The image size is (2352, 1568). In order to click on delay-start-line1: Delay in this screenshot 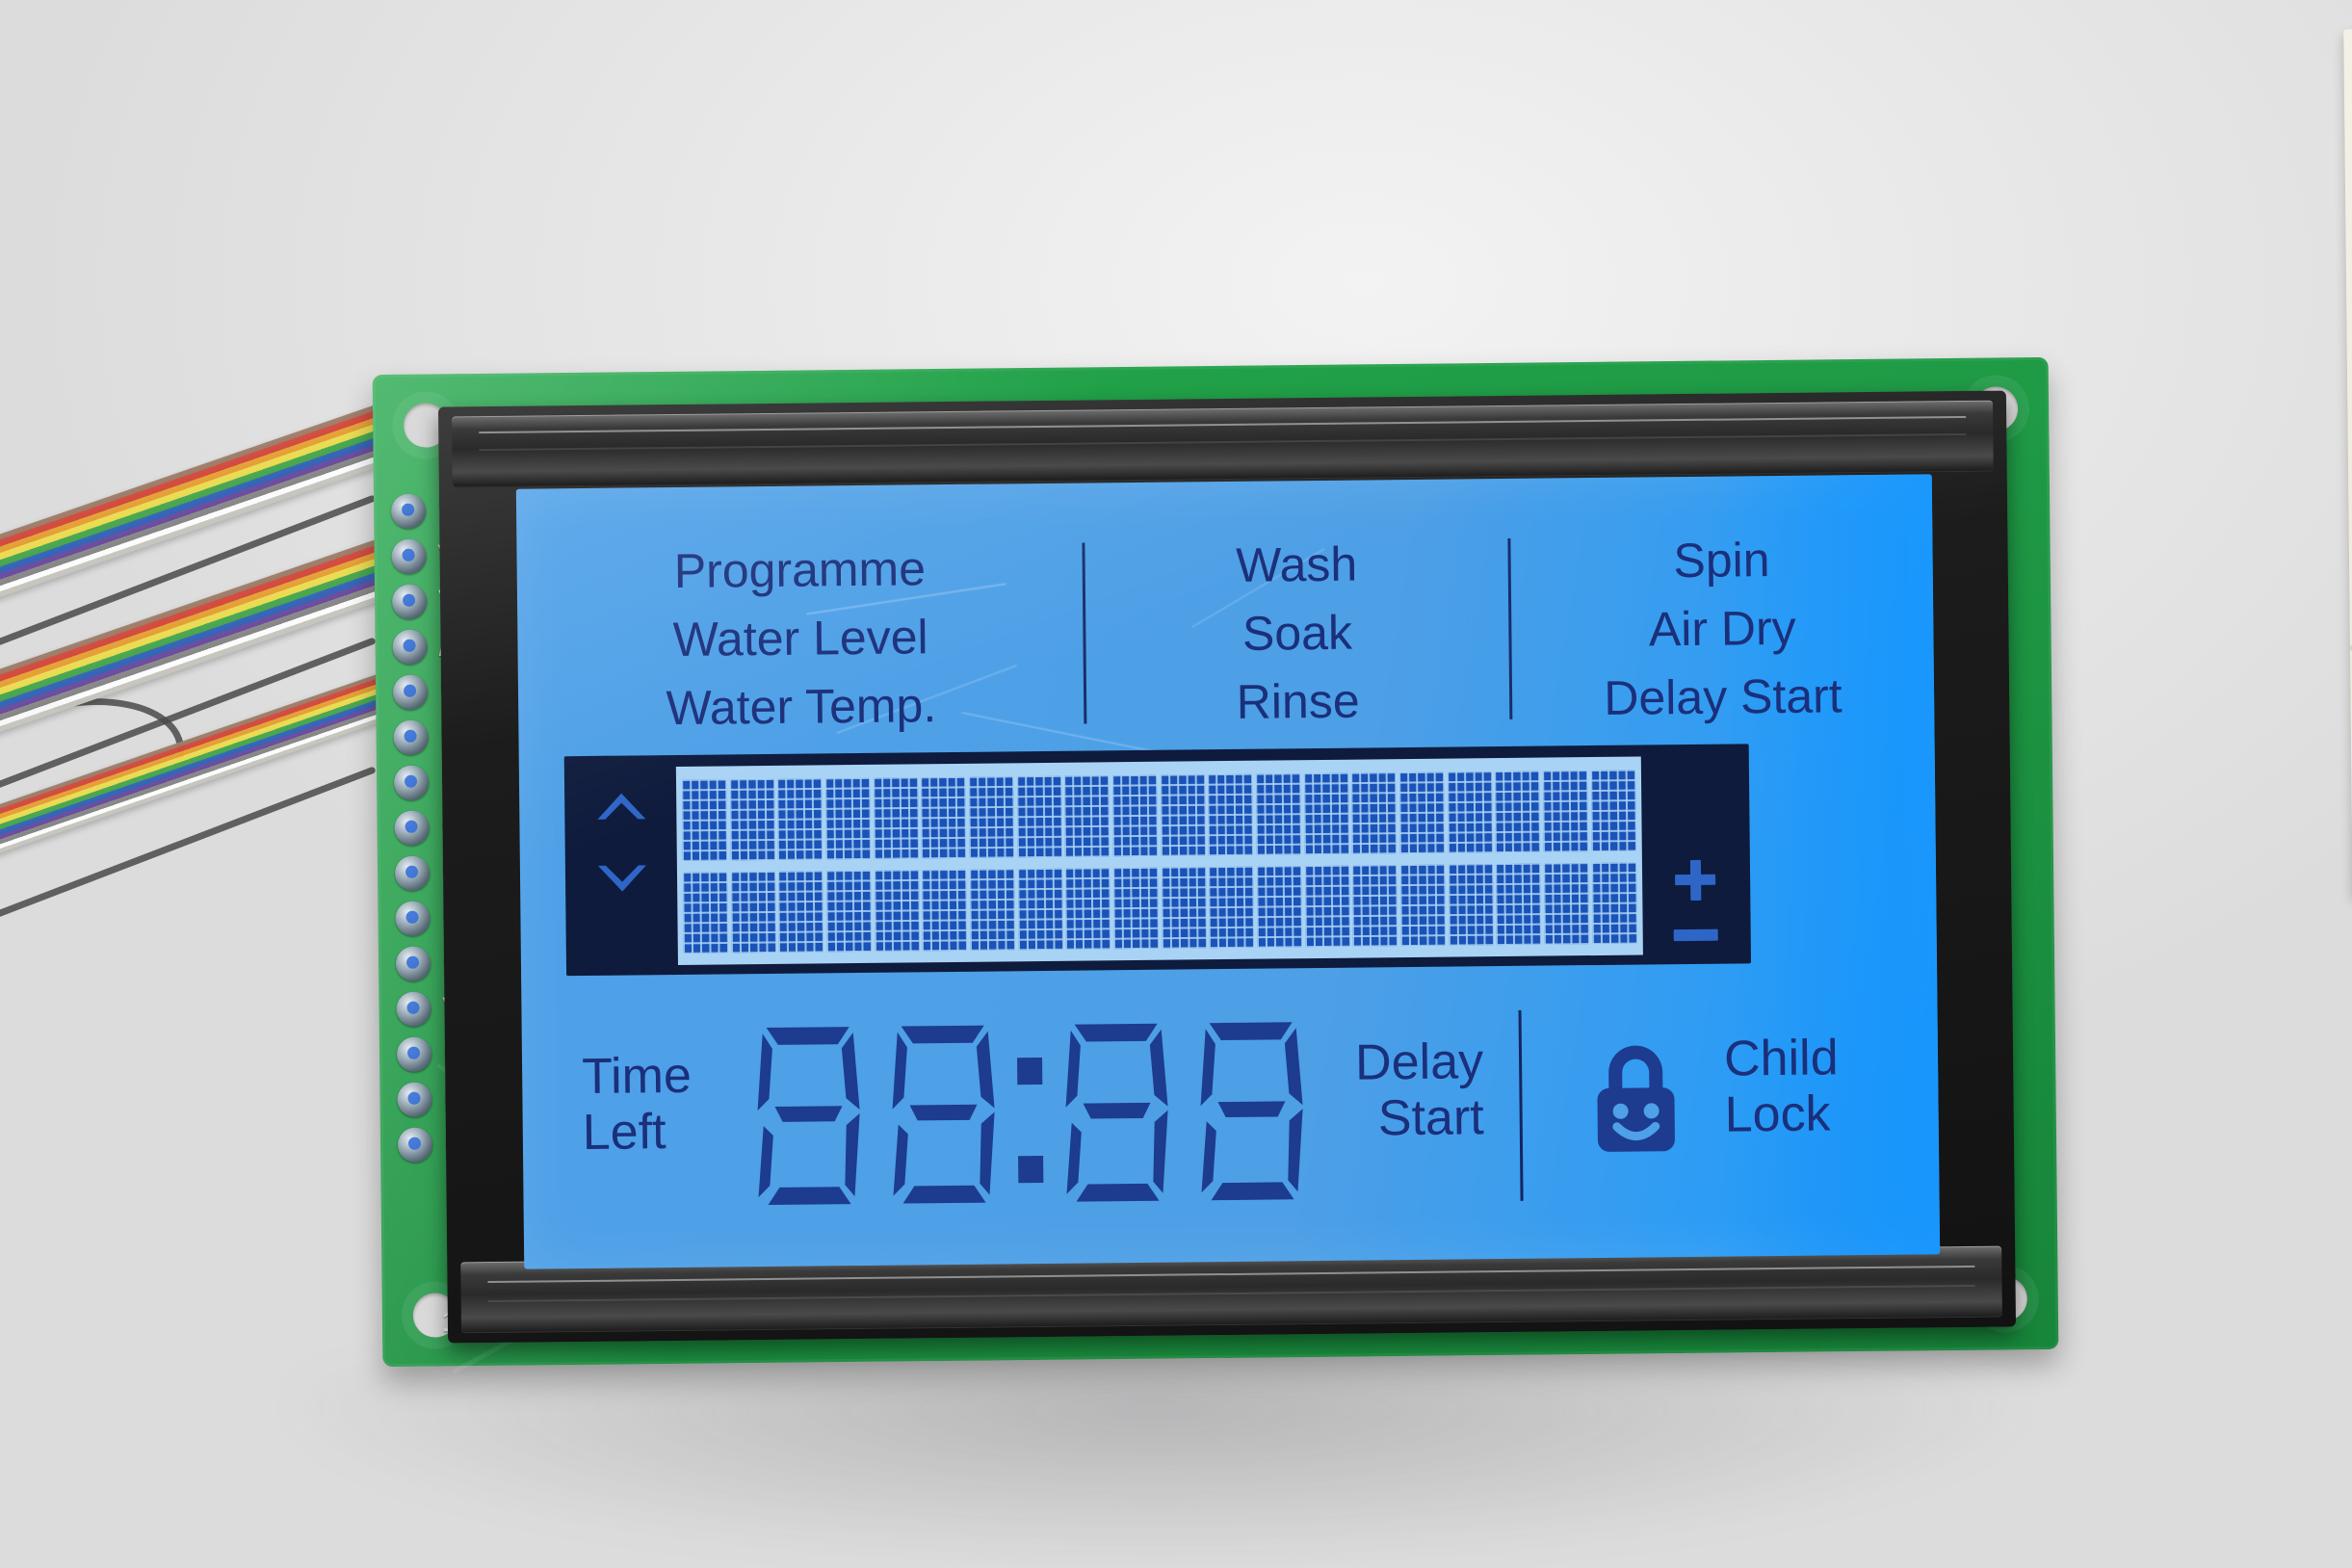, I will do `click(1419, 1062)`.